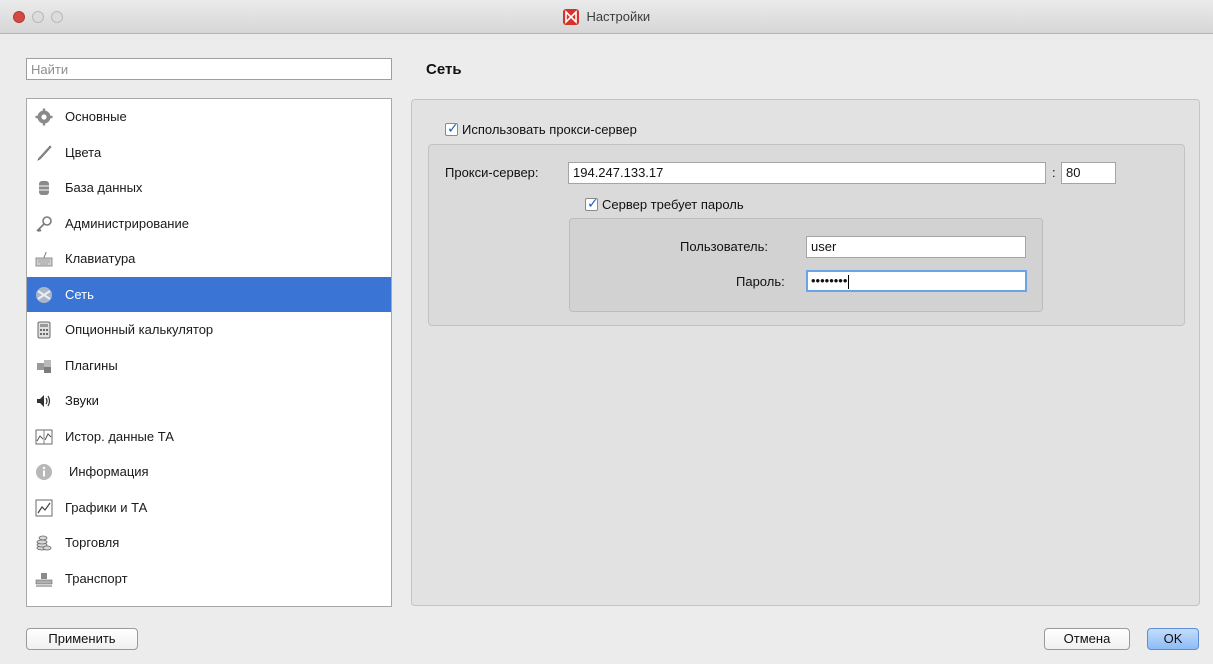 This screenshot has width=1213, height=664. I want to click on auth-checkbox-row: ✓ Сервер требует пароль, so click(664, 203).